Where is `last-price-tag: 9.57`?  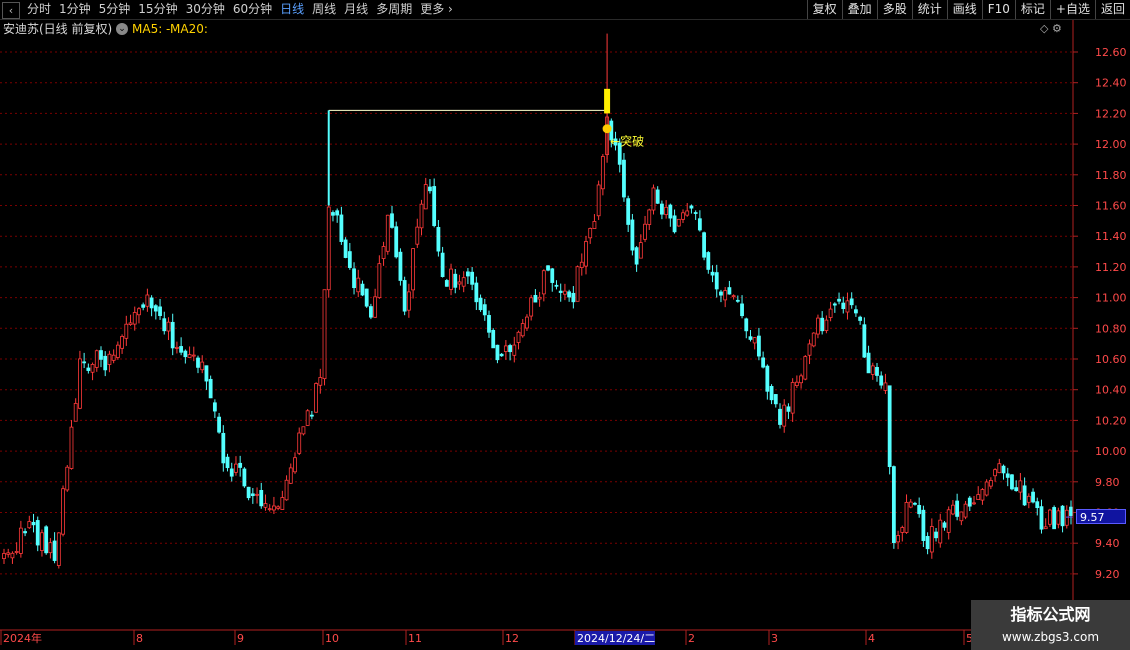
last-price-tag: 9.57 is located at coordinates (1101, 517).